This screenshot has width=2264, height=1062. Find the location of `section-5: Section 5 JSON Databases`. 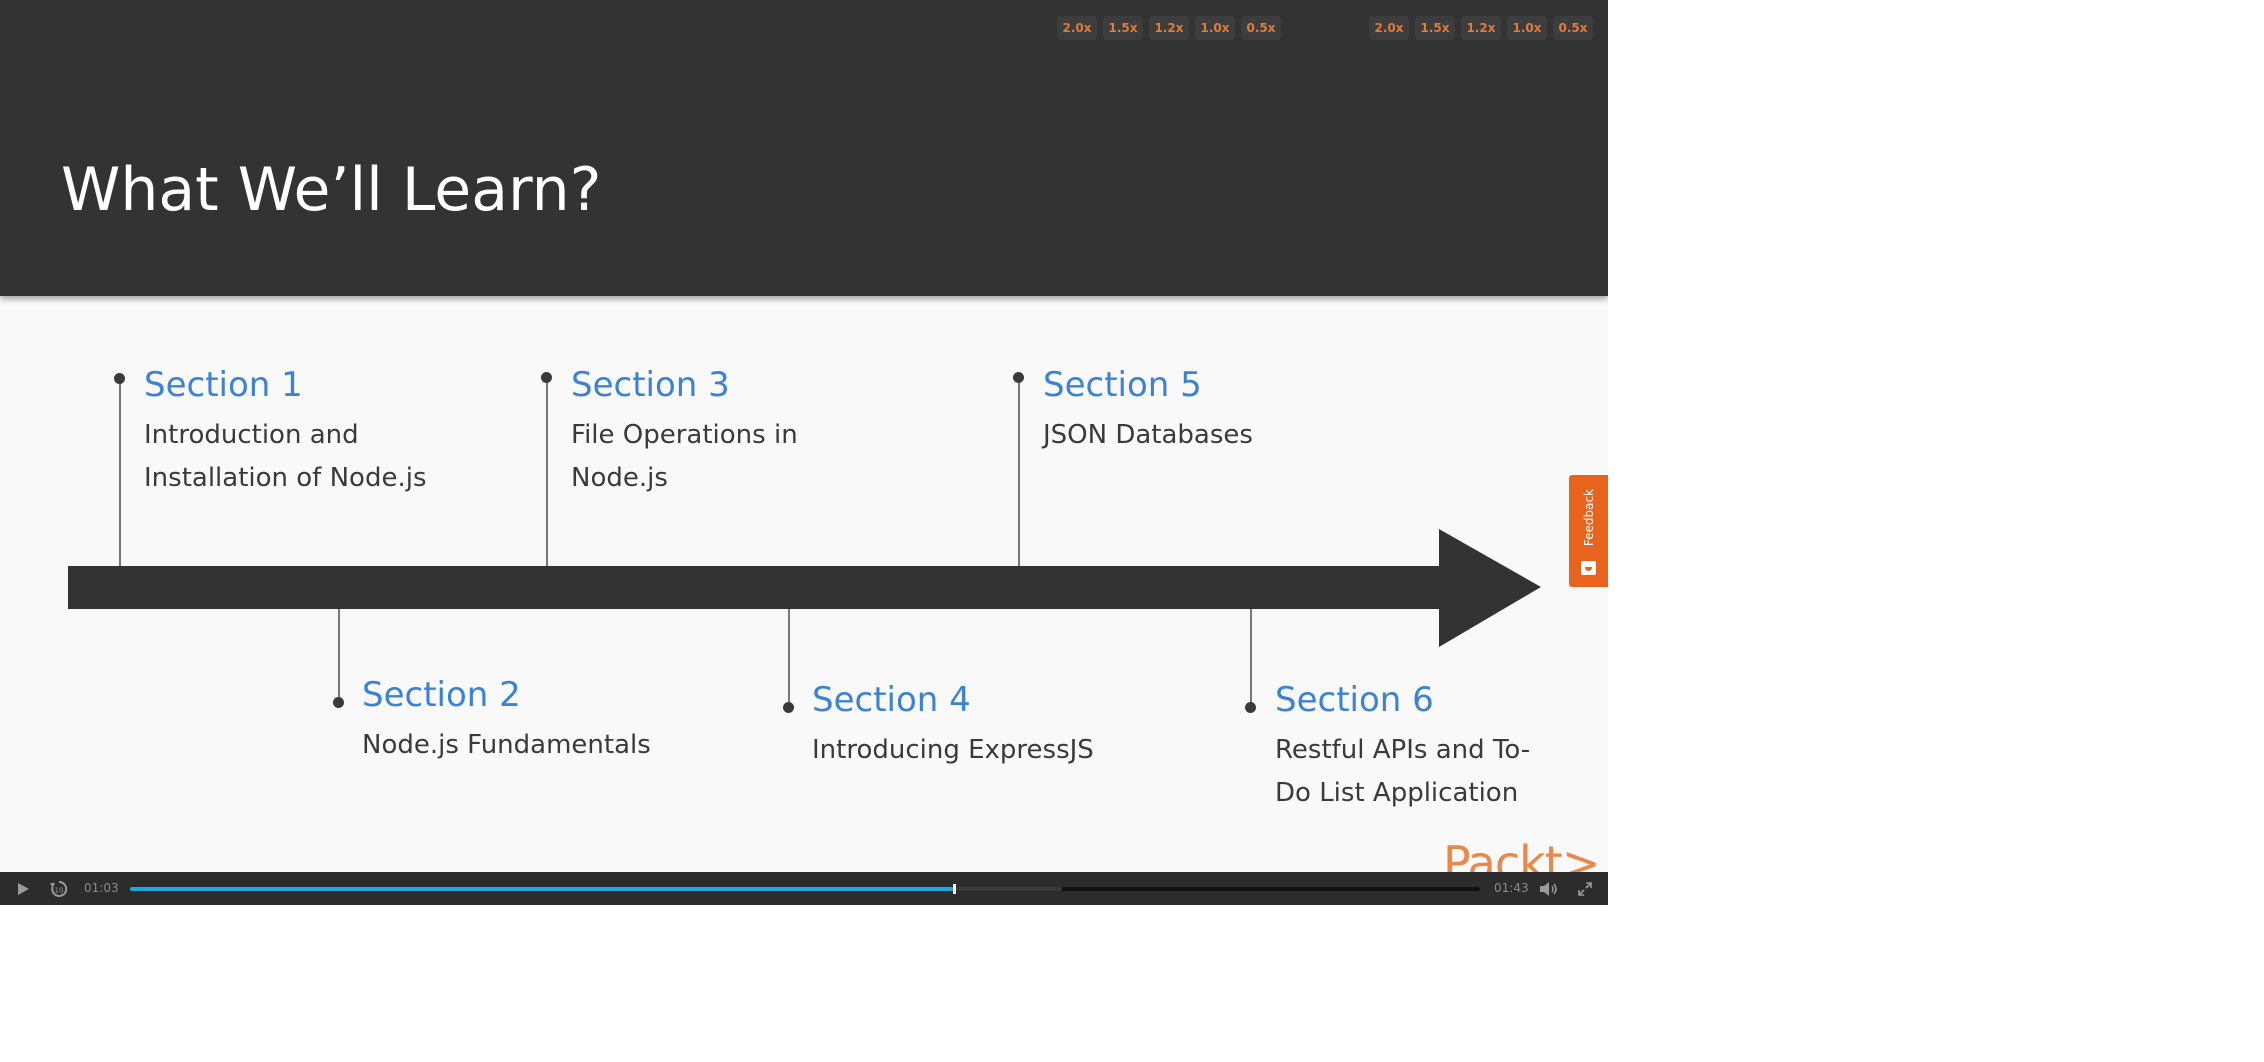

section-5: Section 5 JSON Databases is located at coordinates (1148, 412).